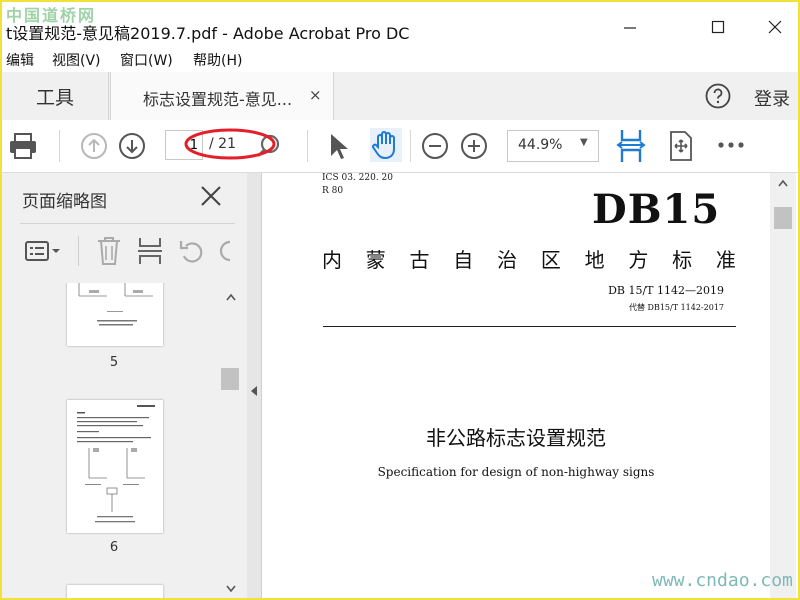 Image resolution: width=800 pixels, height=600 pixels. Describe the element at coordinates (225, 251) in the screenshot. I see `rotate-clockwise-icon` at that location.